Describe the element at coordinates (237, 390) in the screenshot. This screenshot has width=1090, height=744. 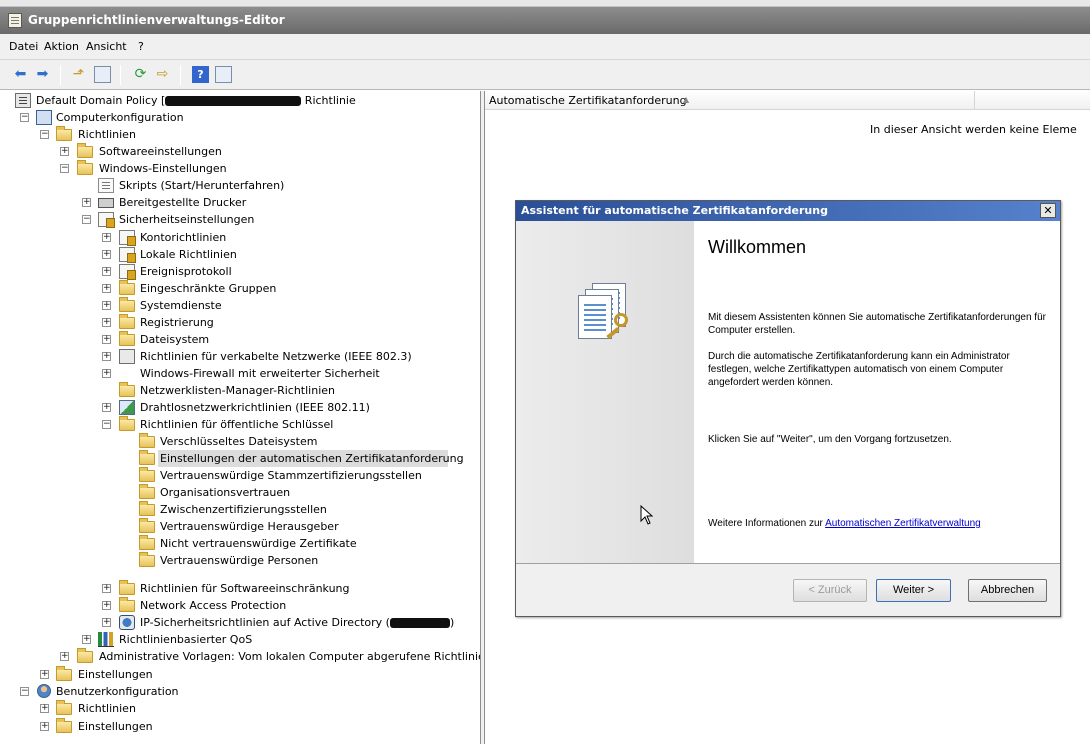
I see `tree-label: Netzwerklisten-Manager-Richtlinien` at that location.